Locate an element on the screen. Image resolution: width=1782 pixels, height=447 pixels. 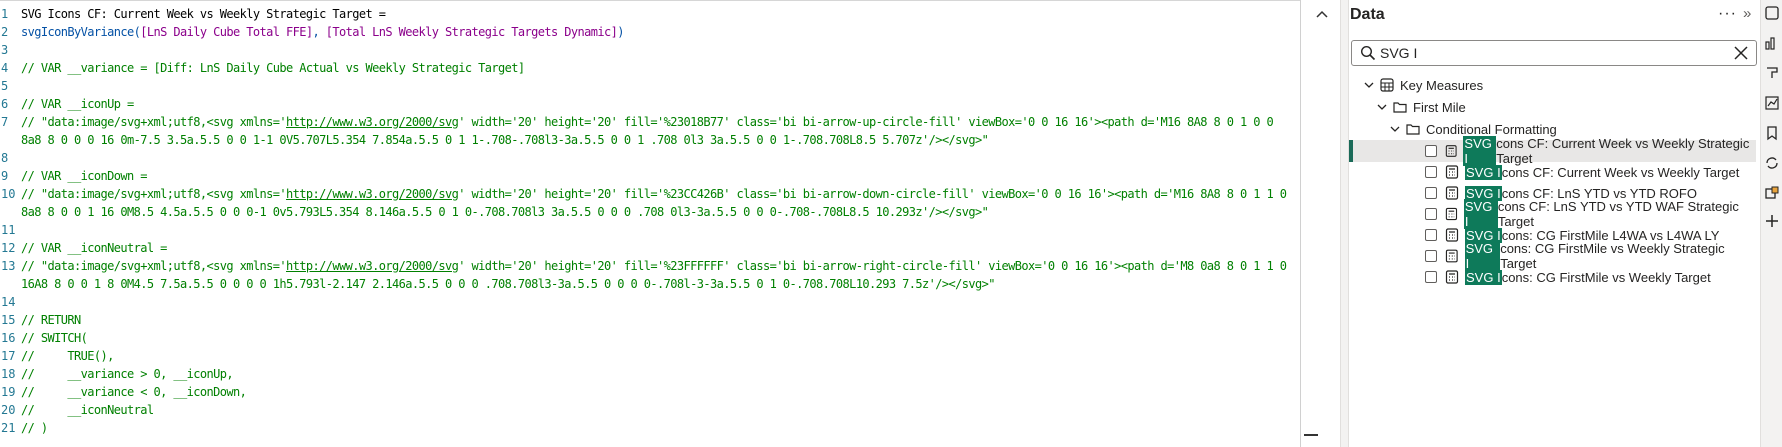
bookmark-icon is located at coordinates (1772, 133).